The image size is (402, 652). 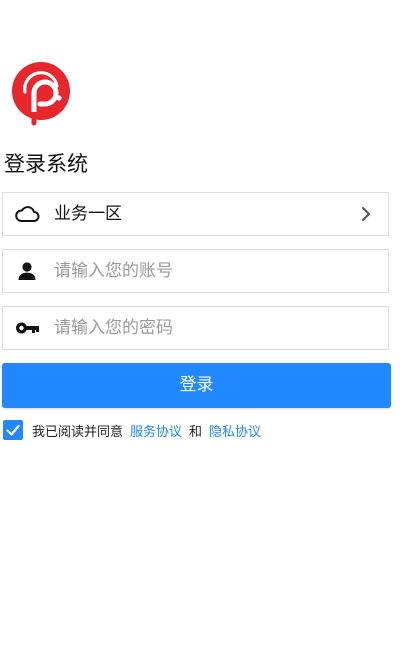 I want to click on app-logo, so click(x=41, y=93).